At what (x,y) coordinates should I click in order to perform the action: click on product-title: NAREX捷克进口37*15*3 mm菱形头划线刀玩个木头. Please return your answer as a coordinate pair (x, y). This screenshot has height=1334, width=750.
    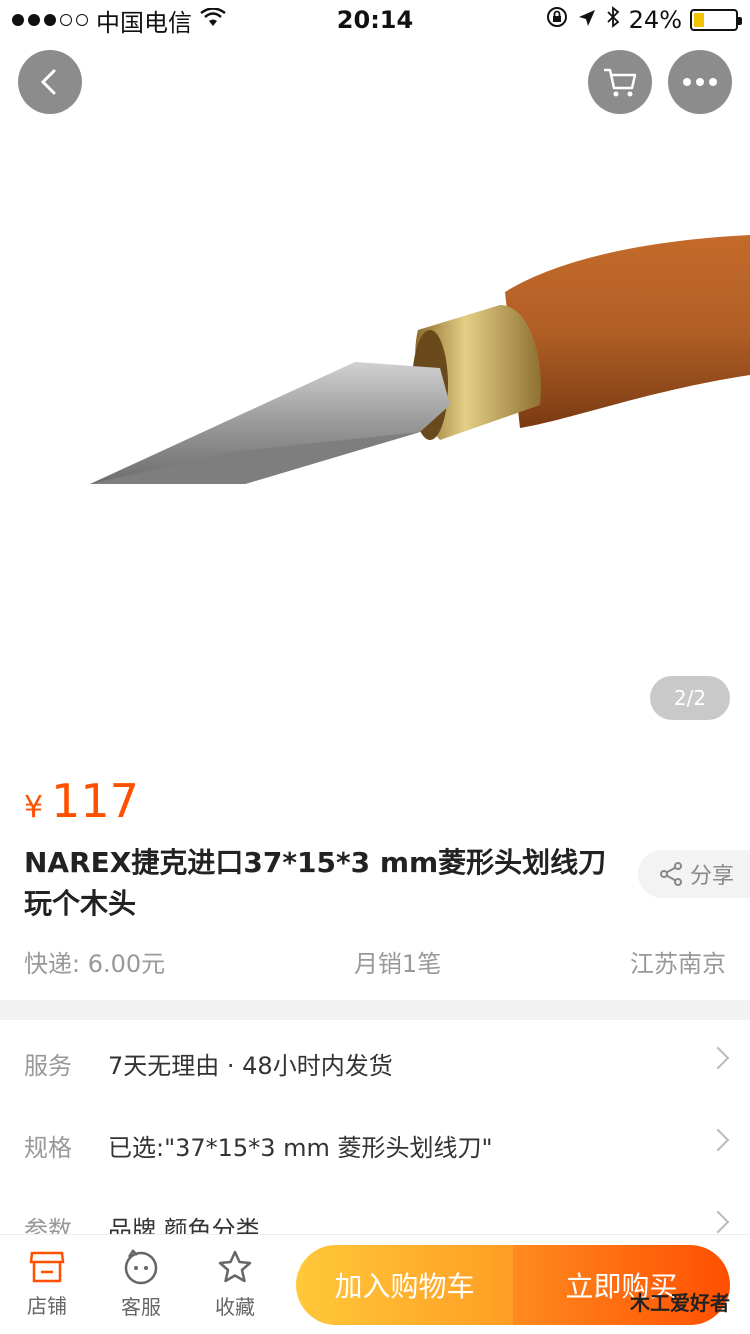
    Looking at the image, I should click on (315, 883).